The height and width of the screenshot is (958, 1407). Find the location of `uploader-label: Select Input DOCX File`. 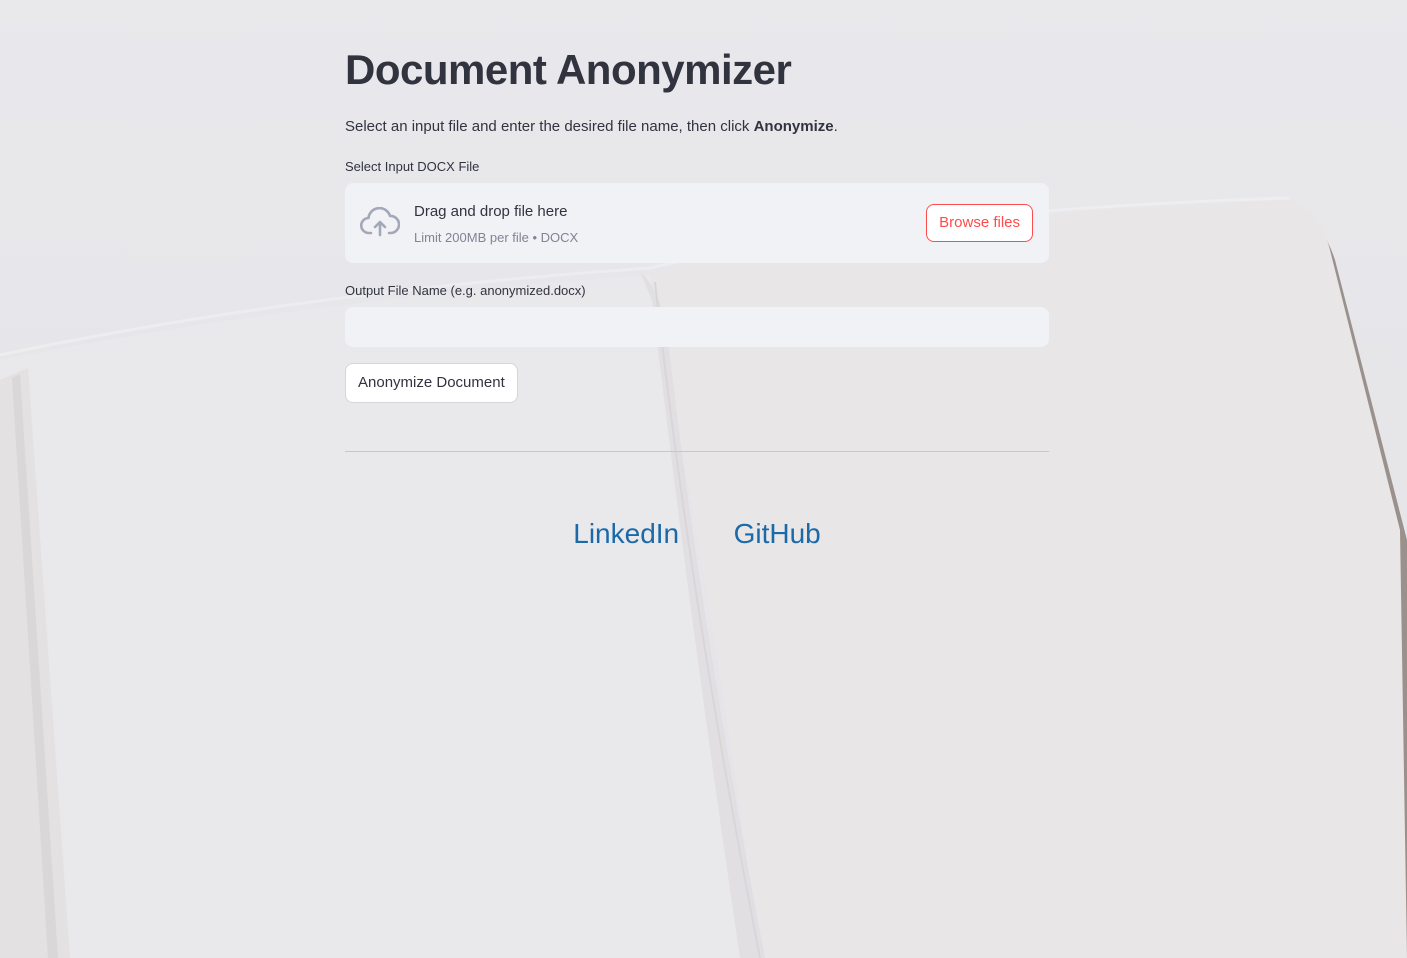

uploader-label: Select Input DOCX File is located at coordinates (412, 166).